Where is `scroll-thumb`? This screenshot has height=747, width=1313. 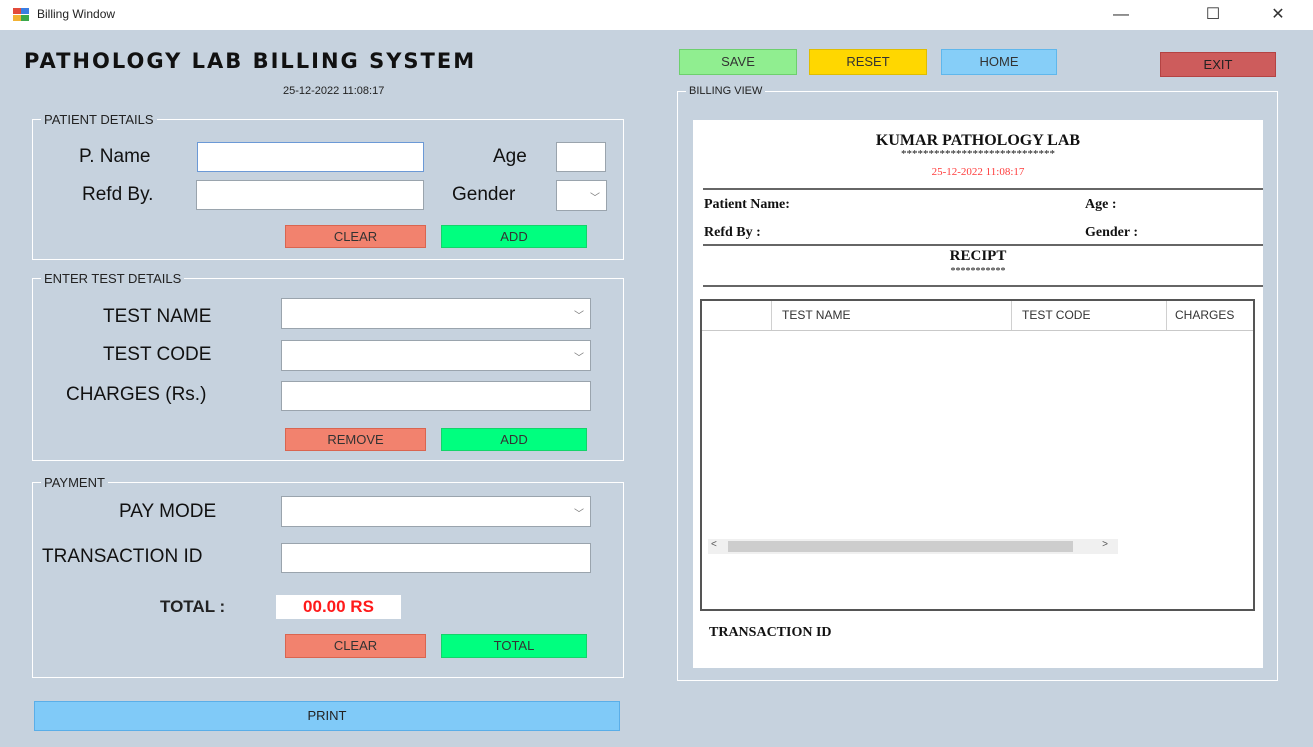
scroll-thumb is located at coordinates (900, 546).